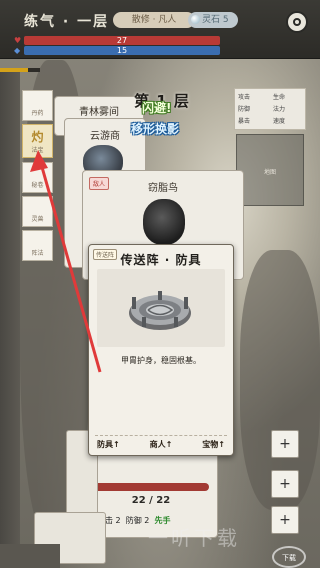 The width and height of the screenshot is (320, 568). I want to click on hp-heart-icon: ♥, so click(18, 40).